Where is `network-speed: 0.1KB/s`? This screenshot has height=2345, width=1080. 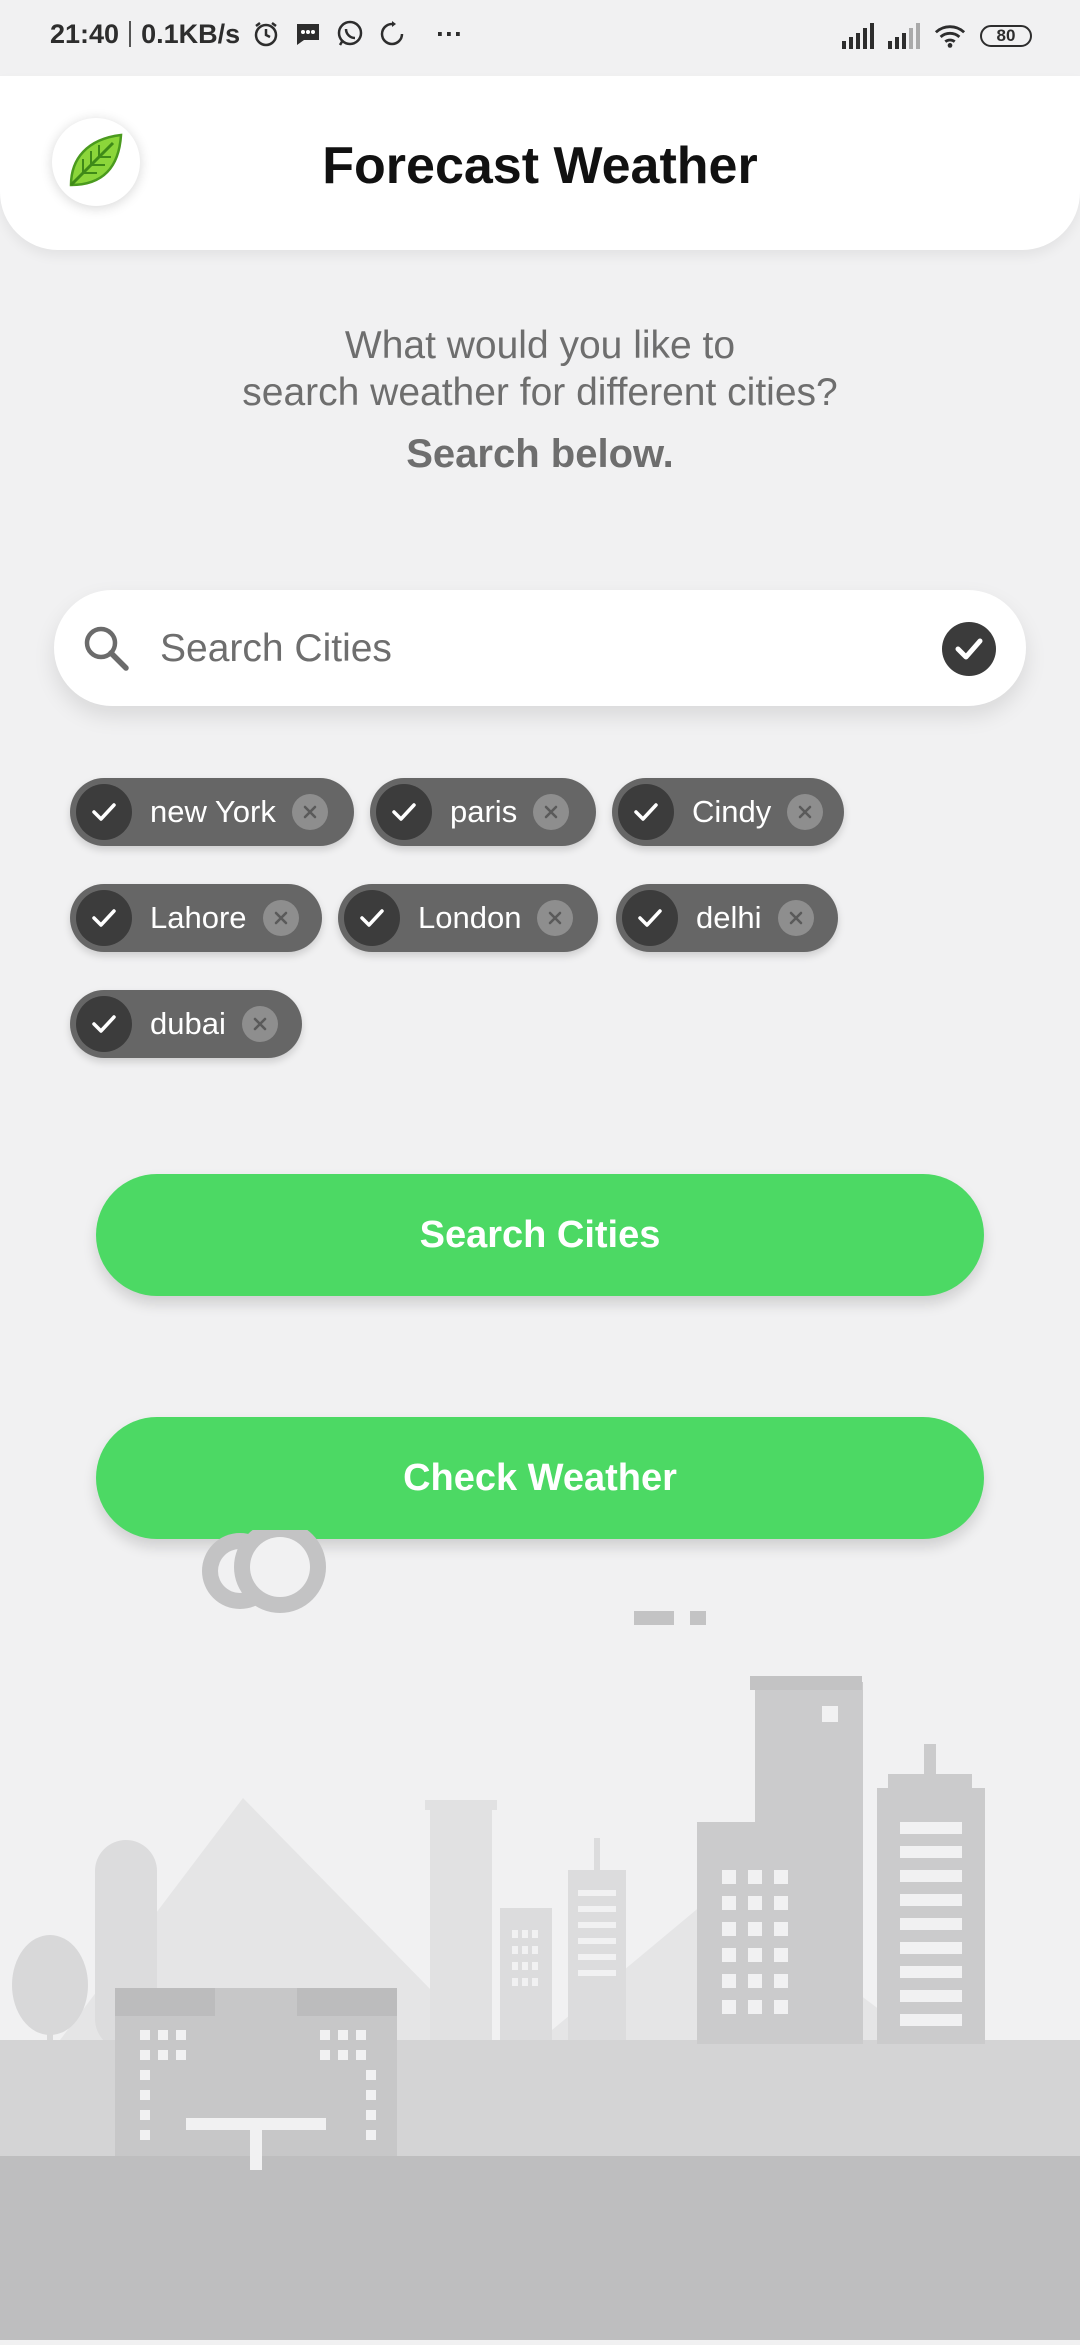 network-speed: 0.1KB/s is located at coordinates (191, 33).